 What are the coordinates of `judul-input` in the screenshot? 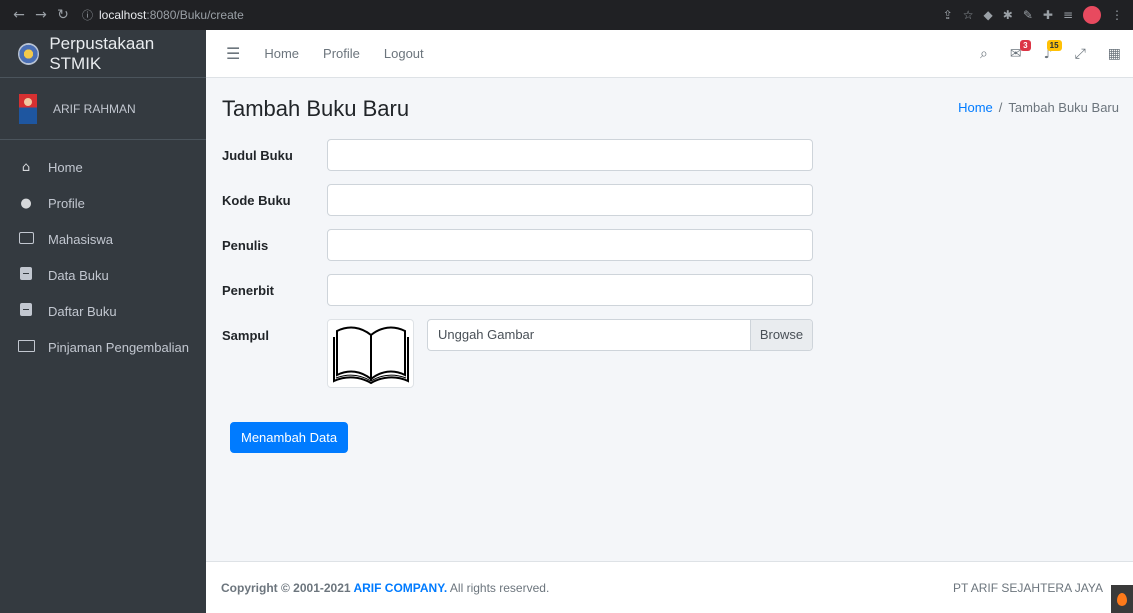 It's located at (570, 155).